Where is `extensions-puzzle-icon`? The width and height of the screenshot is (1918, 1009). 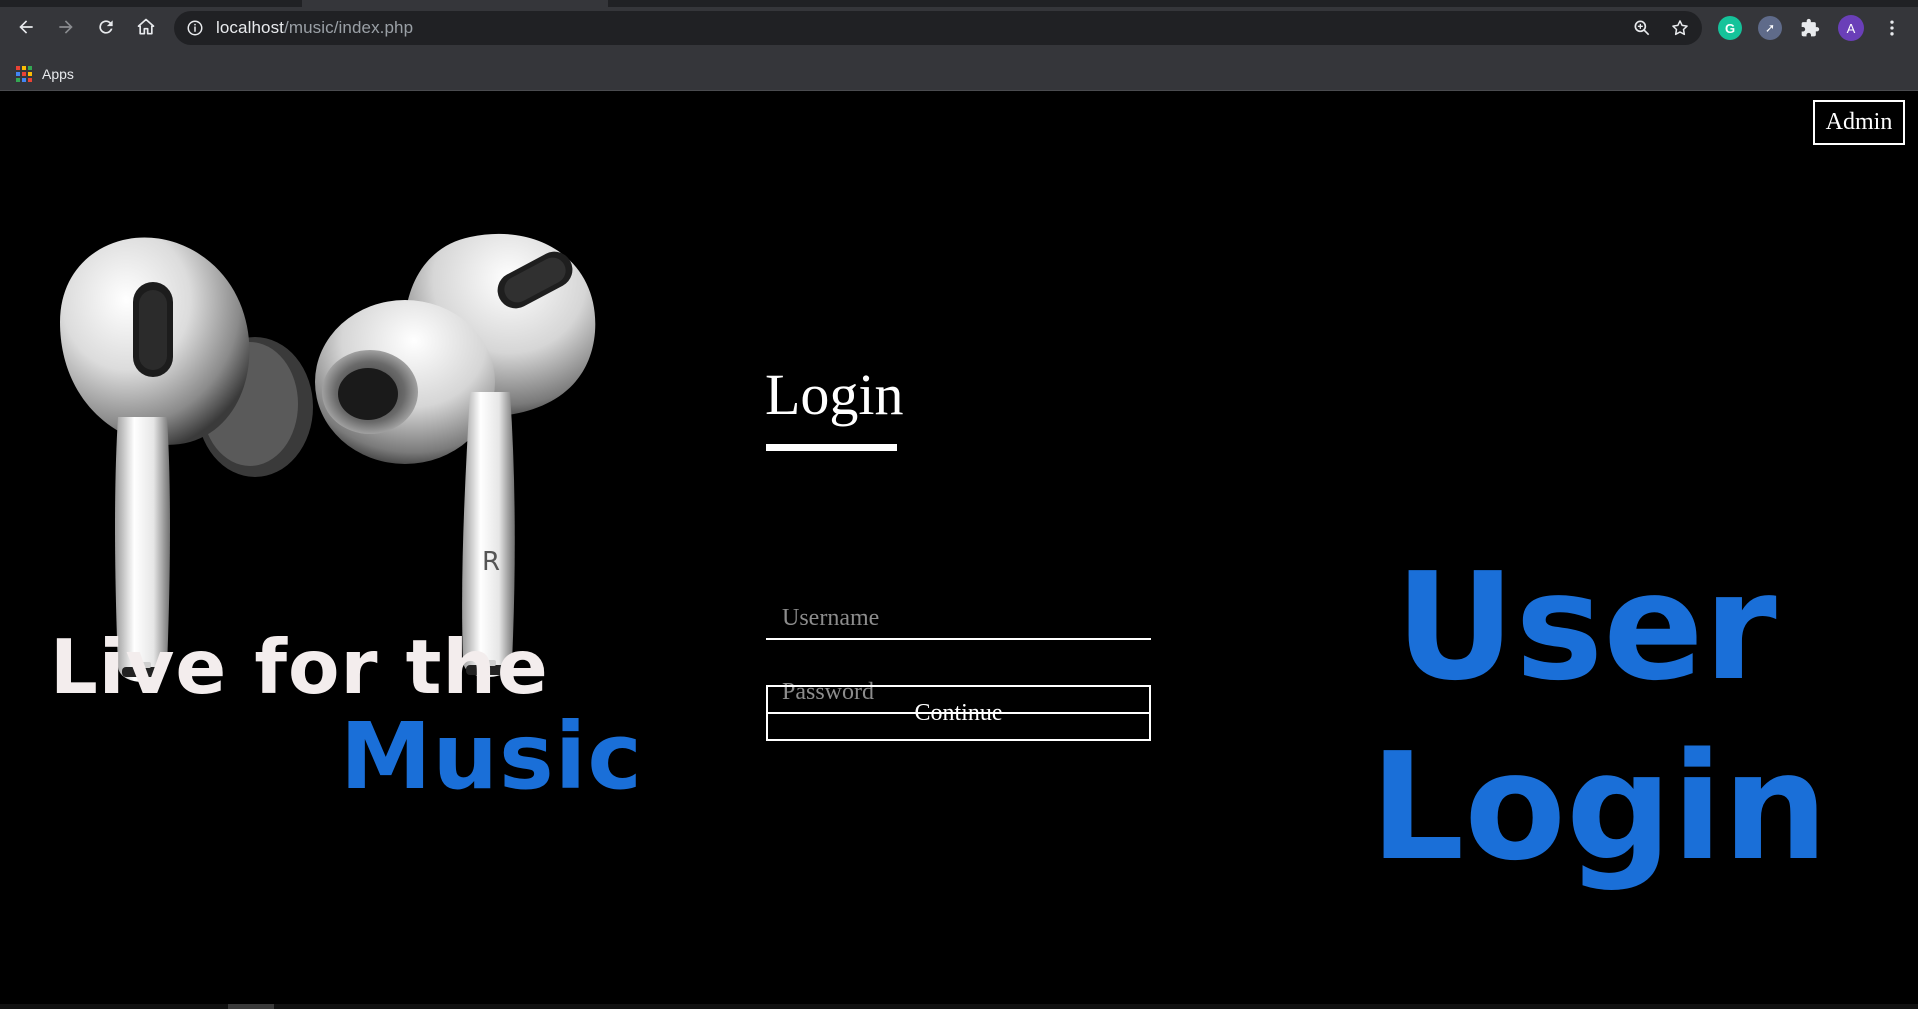 extensions-puzzle-icon is located at coordinates (1810, 28).